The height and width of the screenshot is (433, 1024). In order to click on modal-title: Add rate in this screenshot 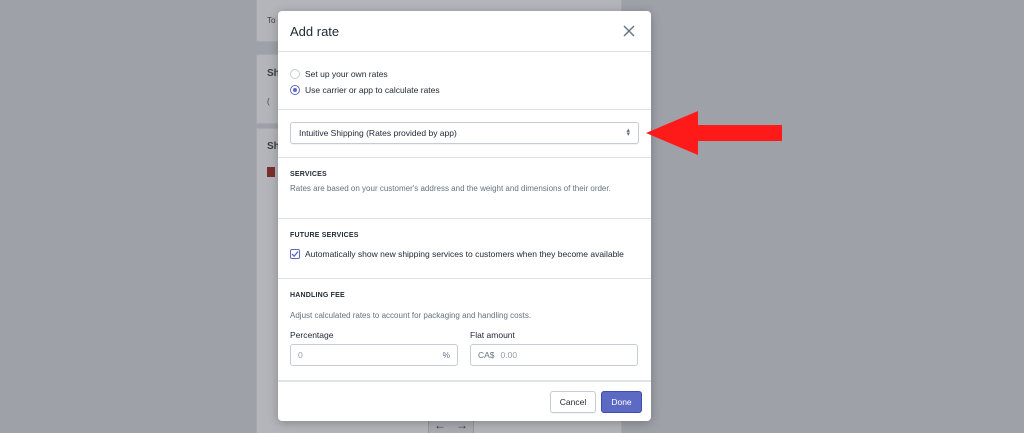, I will do `click(315, 31)`.